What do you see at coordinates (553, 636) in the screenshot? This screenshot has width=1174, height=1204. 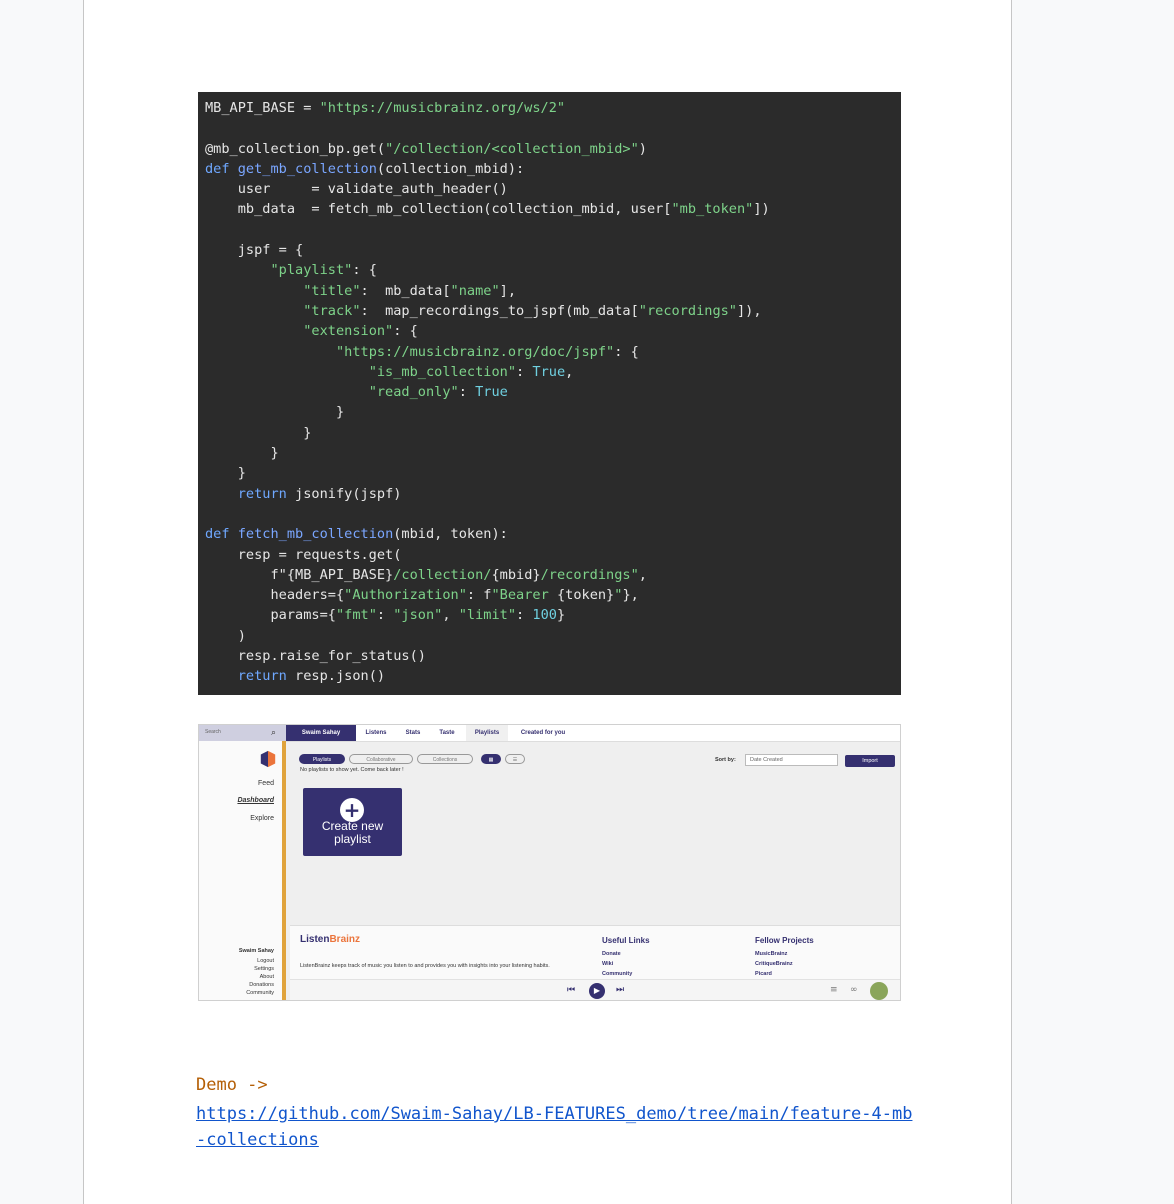 I see `code-line: )` at bounding box center [553, 636].